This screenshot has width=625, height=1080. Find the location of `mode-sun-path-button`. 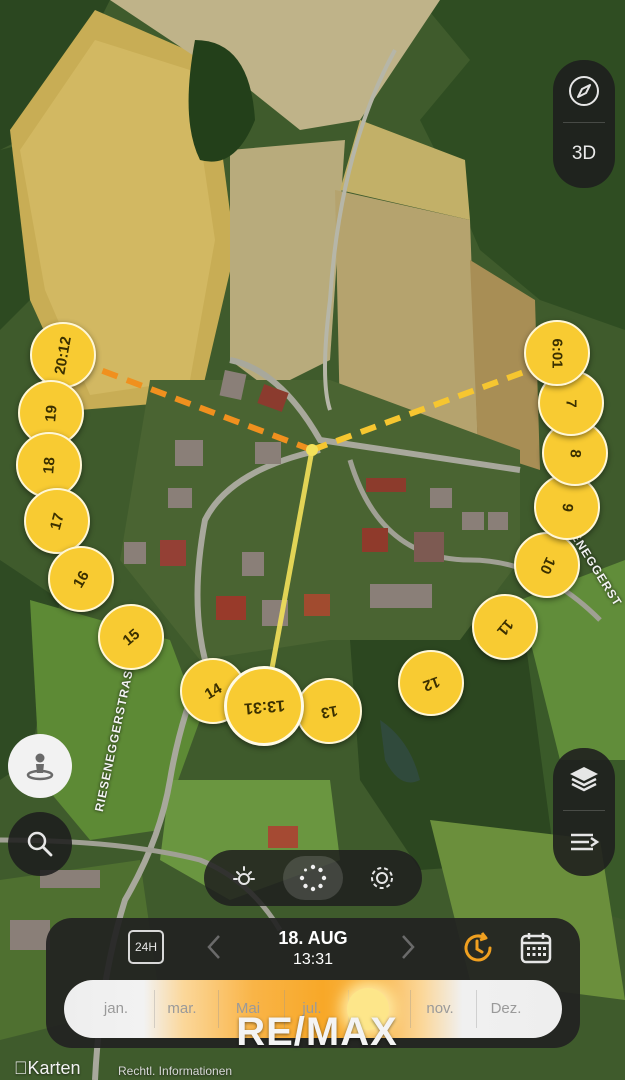

mode-sun-path-button is located at coordinates (312, 878).